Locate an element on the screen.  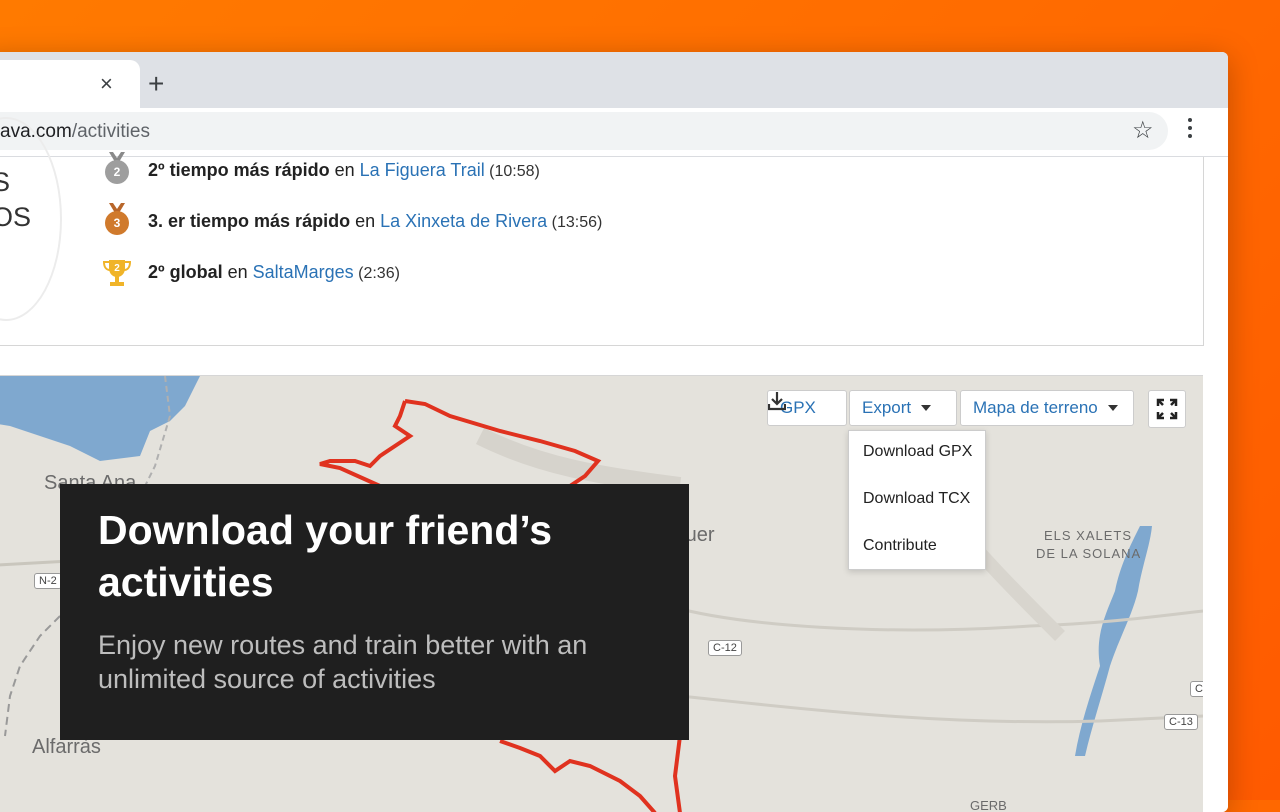
road-badge-c12: C-12 is located at coordinates (725, 648).